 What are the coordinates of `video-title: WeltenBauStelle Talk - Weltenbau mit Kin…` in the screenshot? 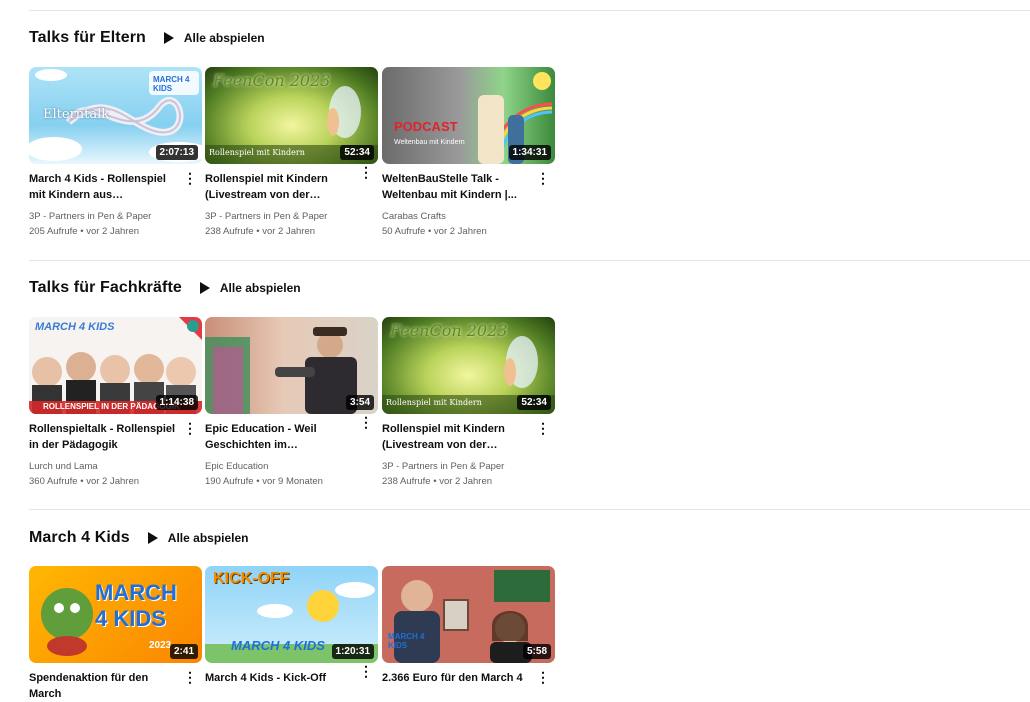 It's located at (457, 187).